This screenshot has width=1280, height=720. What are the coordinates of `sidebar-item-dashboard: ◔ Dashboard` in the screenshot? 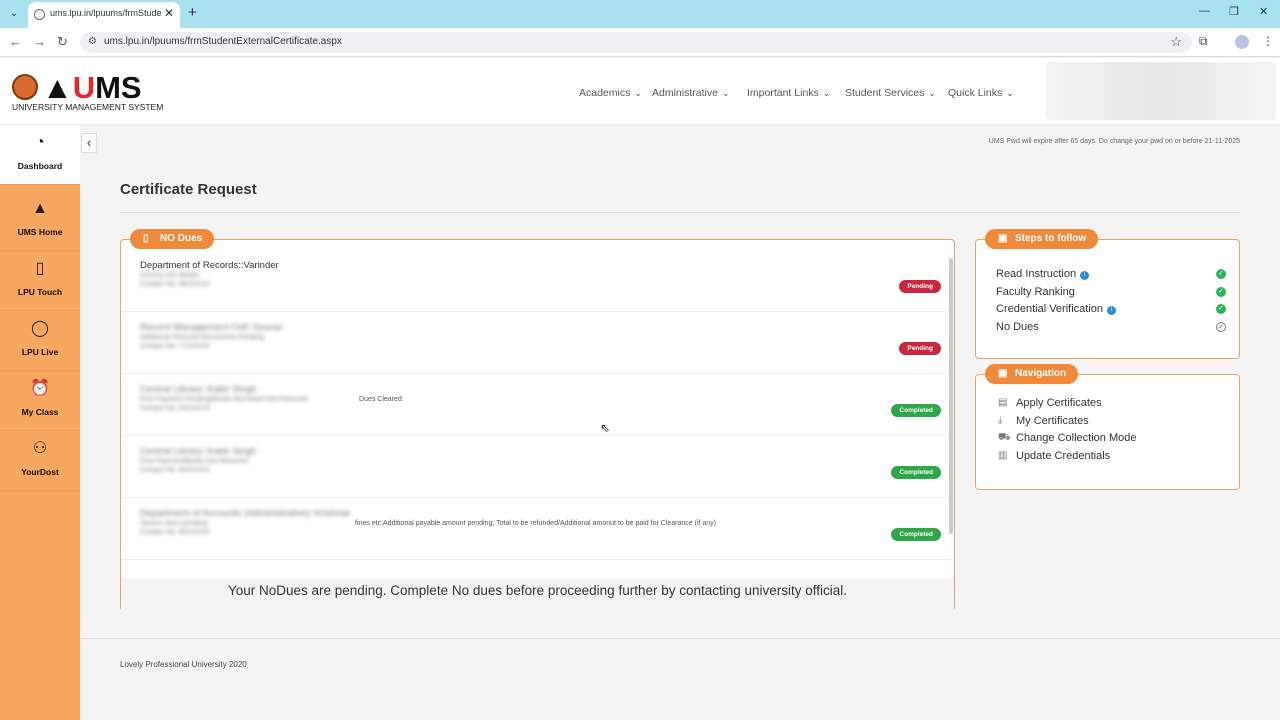 It's located at (40, 155).